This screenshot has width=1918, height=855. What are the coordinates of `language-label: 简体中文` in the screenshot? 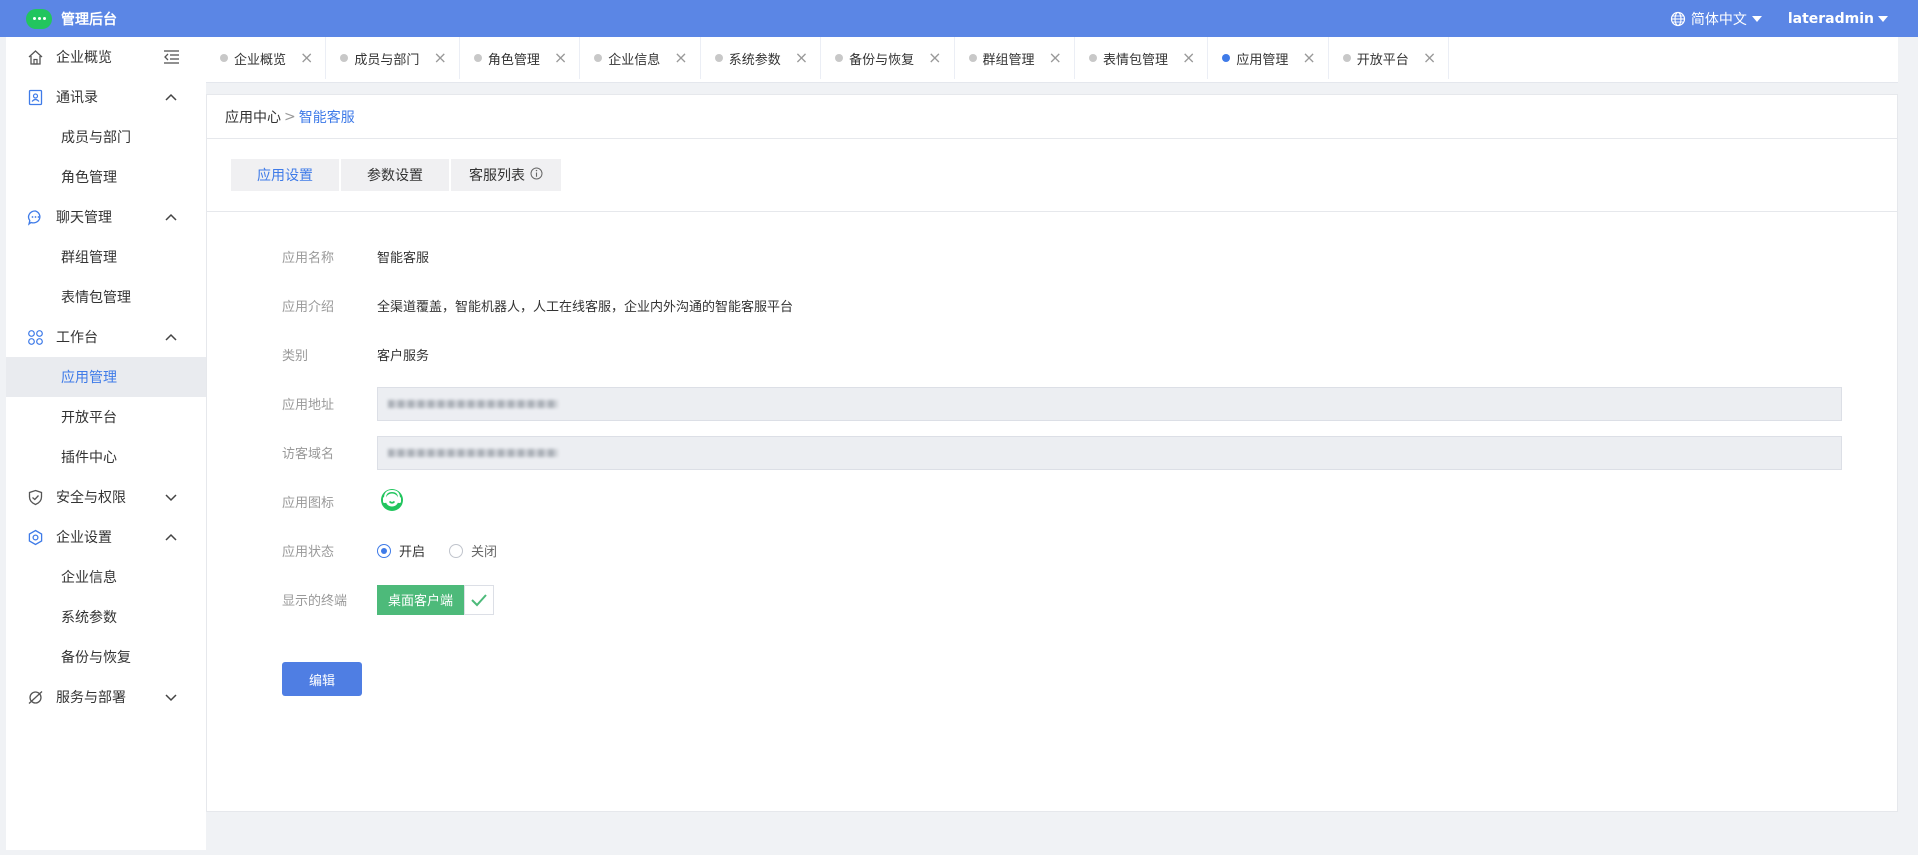 It's located at (1718, 19).